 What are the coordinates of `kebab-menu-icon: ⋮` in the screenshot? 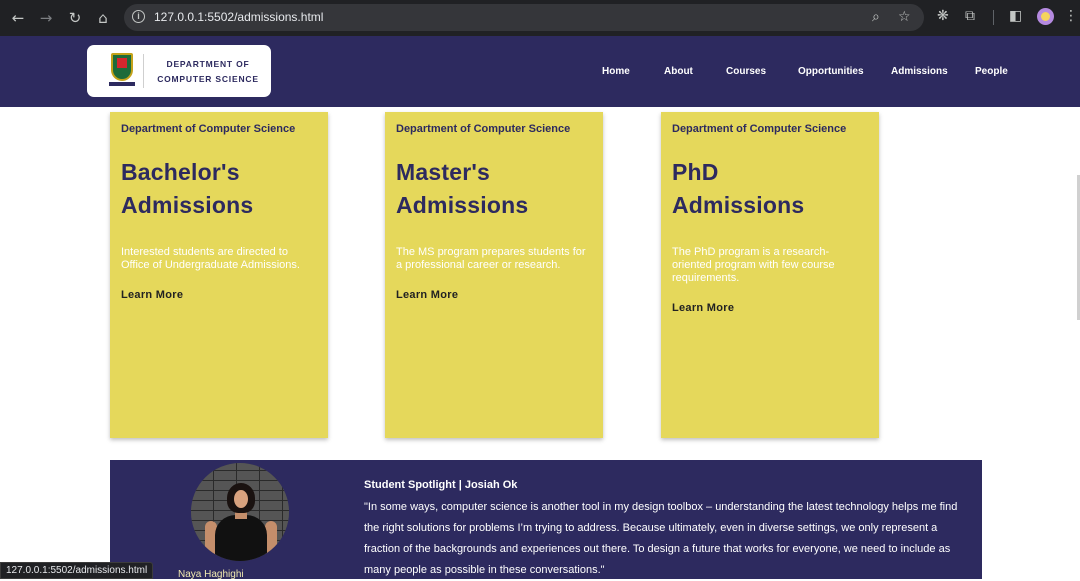 It's located at (1071, 16).